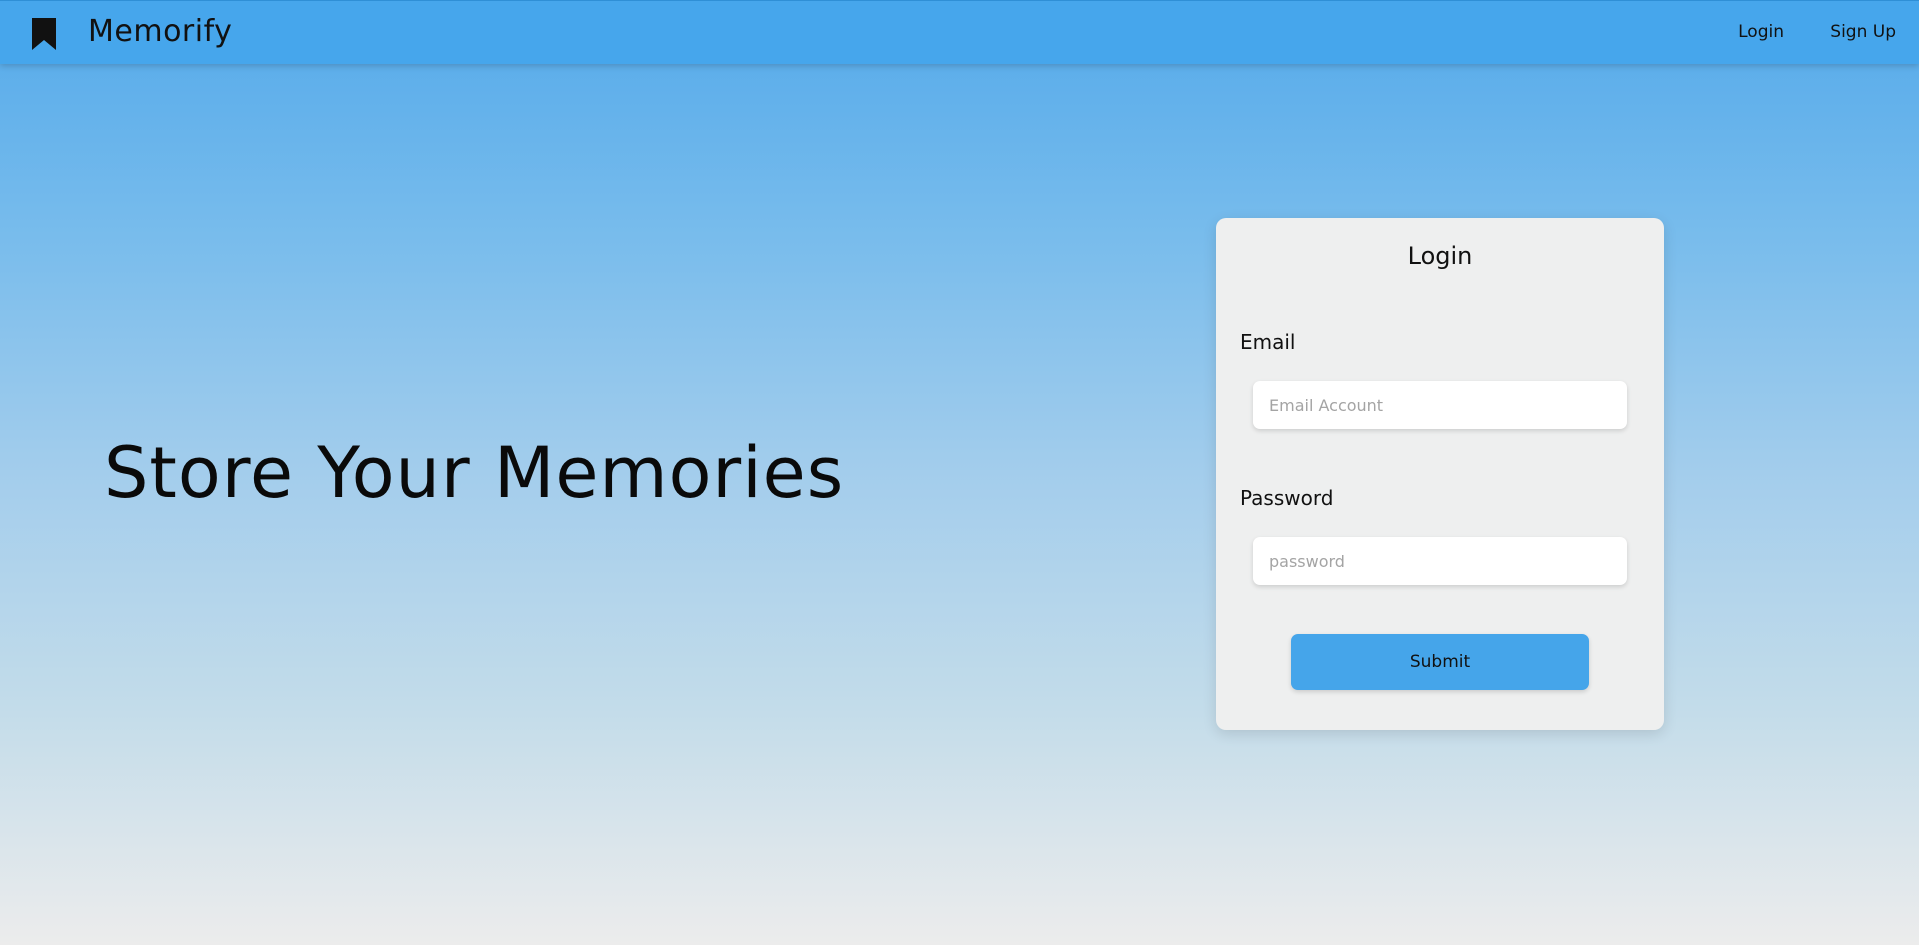 This screenshot has width=1919, height=945. I want to click on login-card-title: Login, so click(1440, 256).